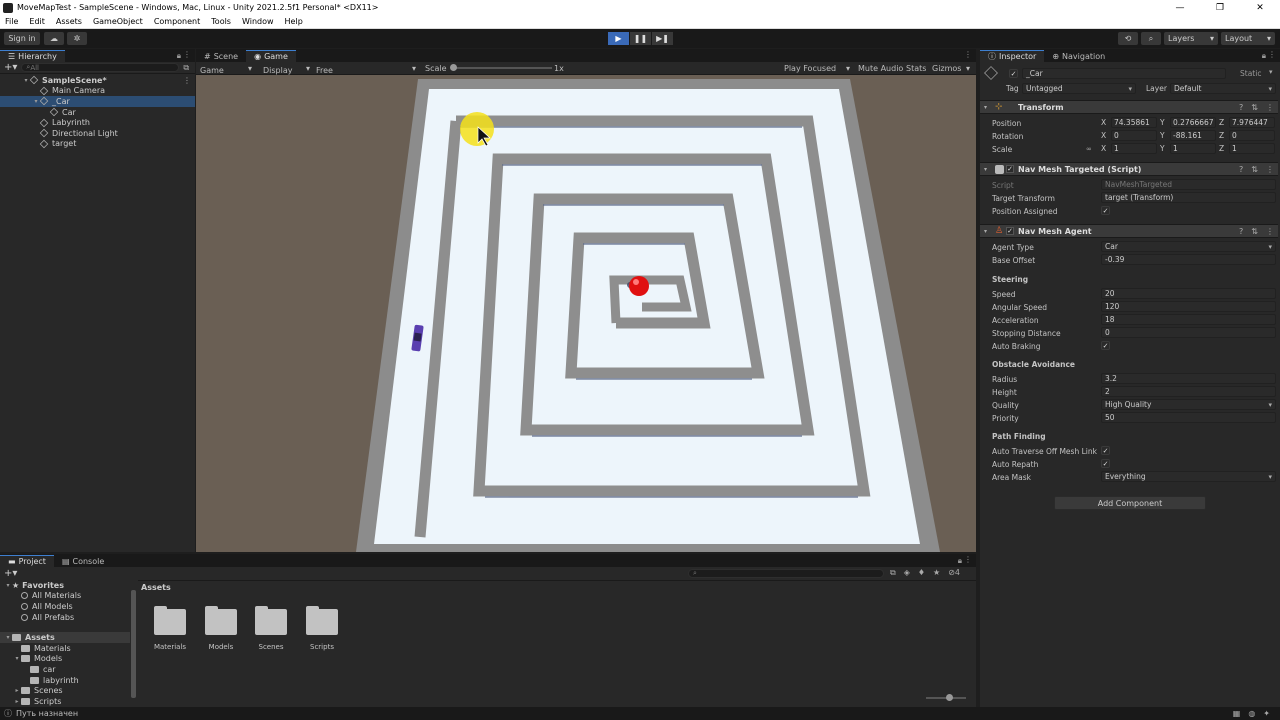  What do you see at coordinates (65, 659) in the screenshot?
I see `folder-item: ▾ Models` at bounding box center [65, 659].